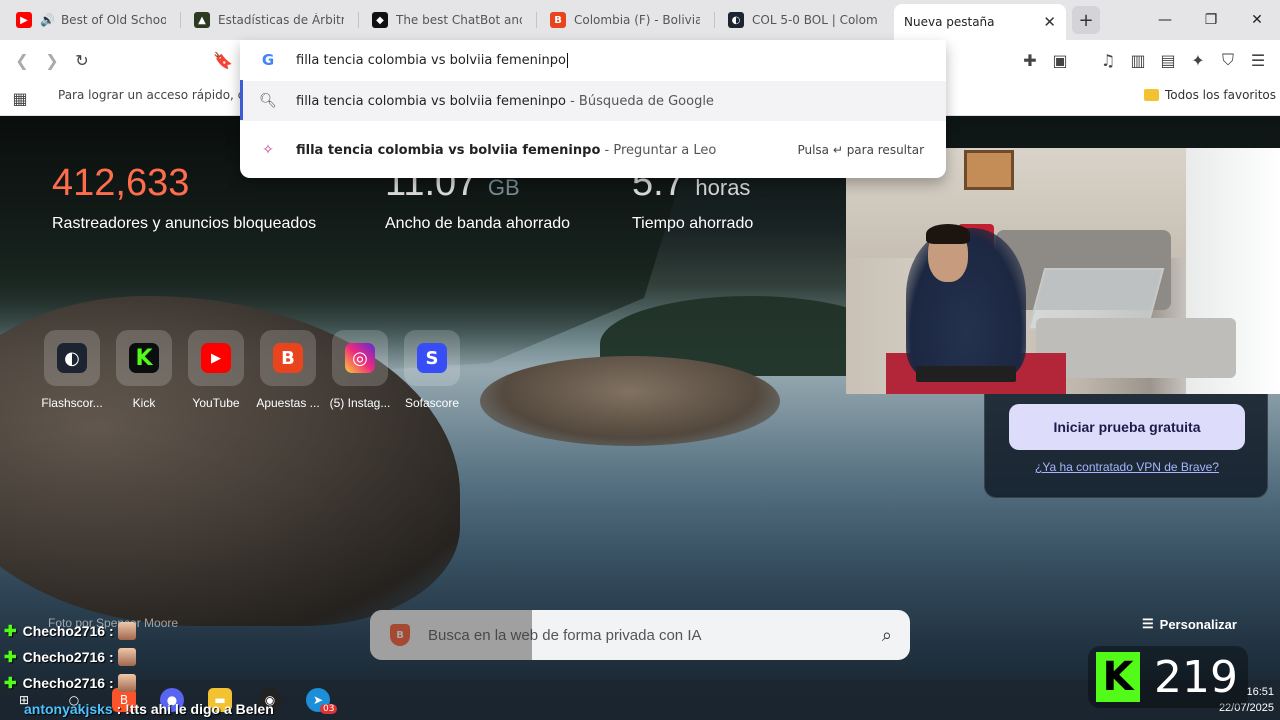 Image resolution: width=1280 pixels, height=720 pixels. I want to click on wallet-icon: ▤, so click(1168, 60).